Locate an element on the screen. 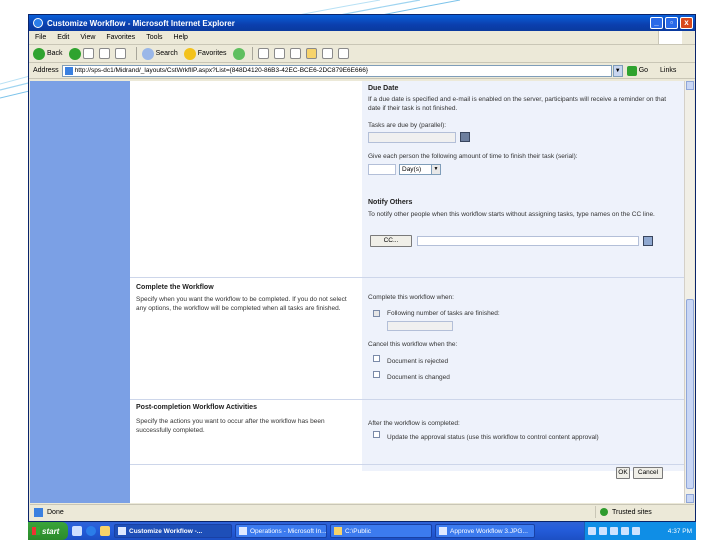 This screenshot has height=540, width=720. toolbar-separator is located at coordinates (252, 53).